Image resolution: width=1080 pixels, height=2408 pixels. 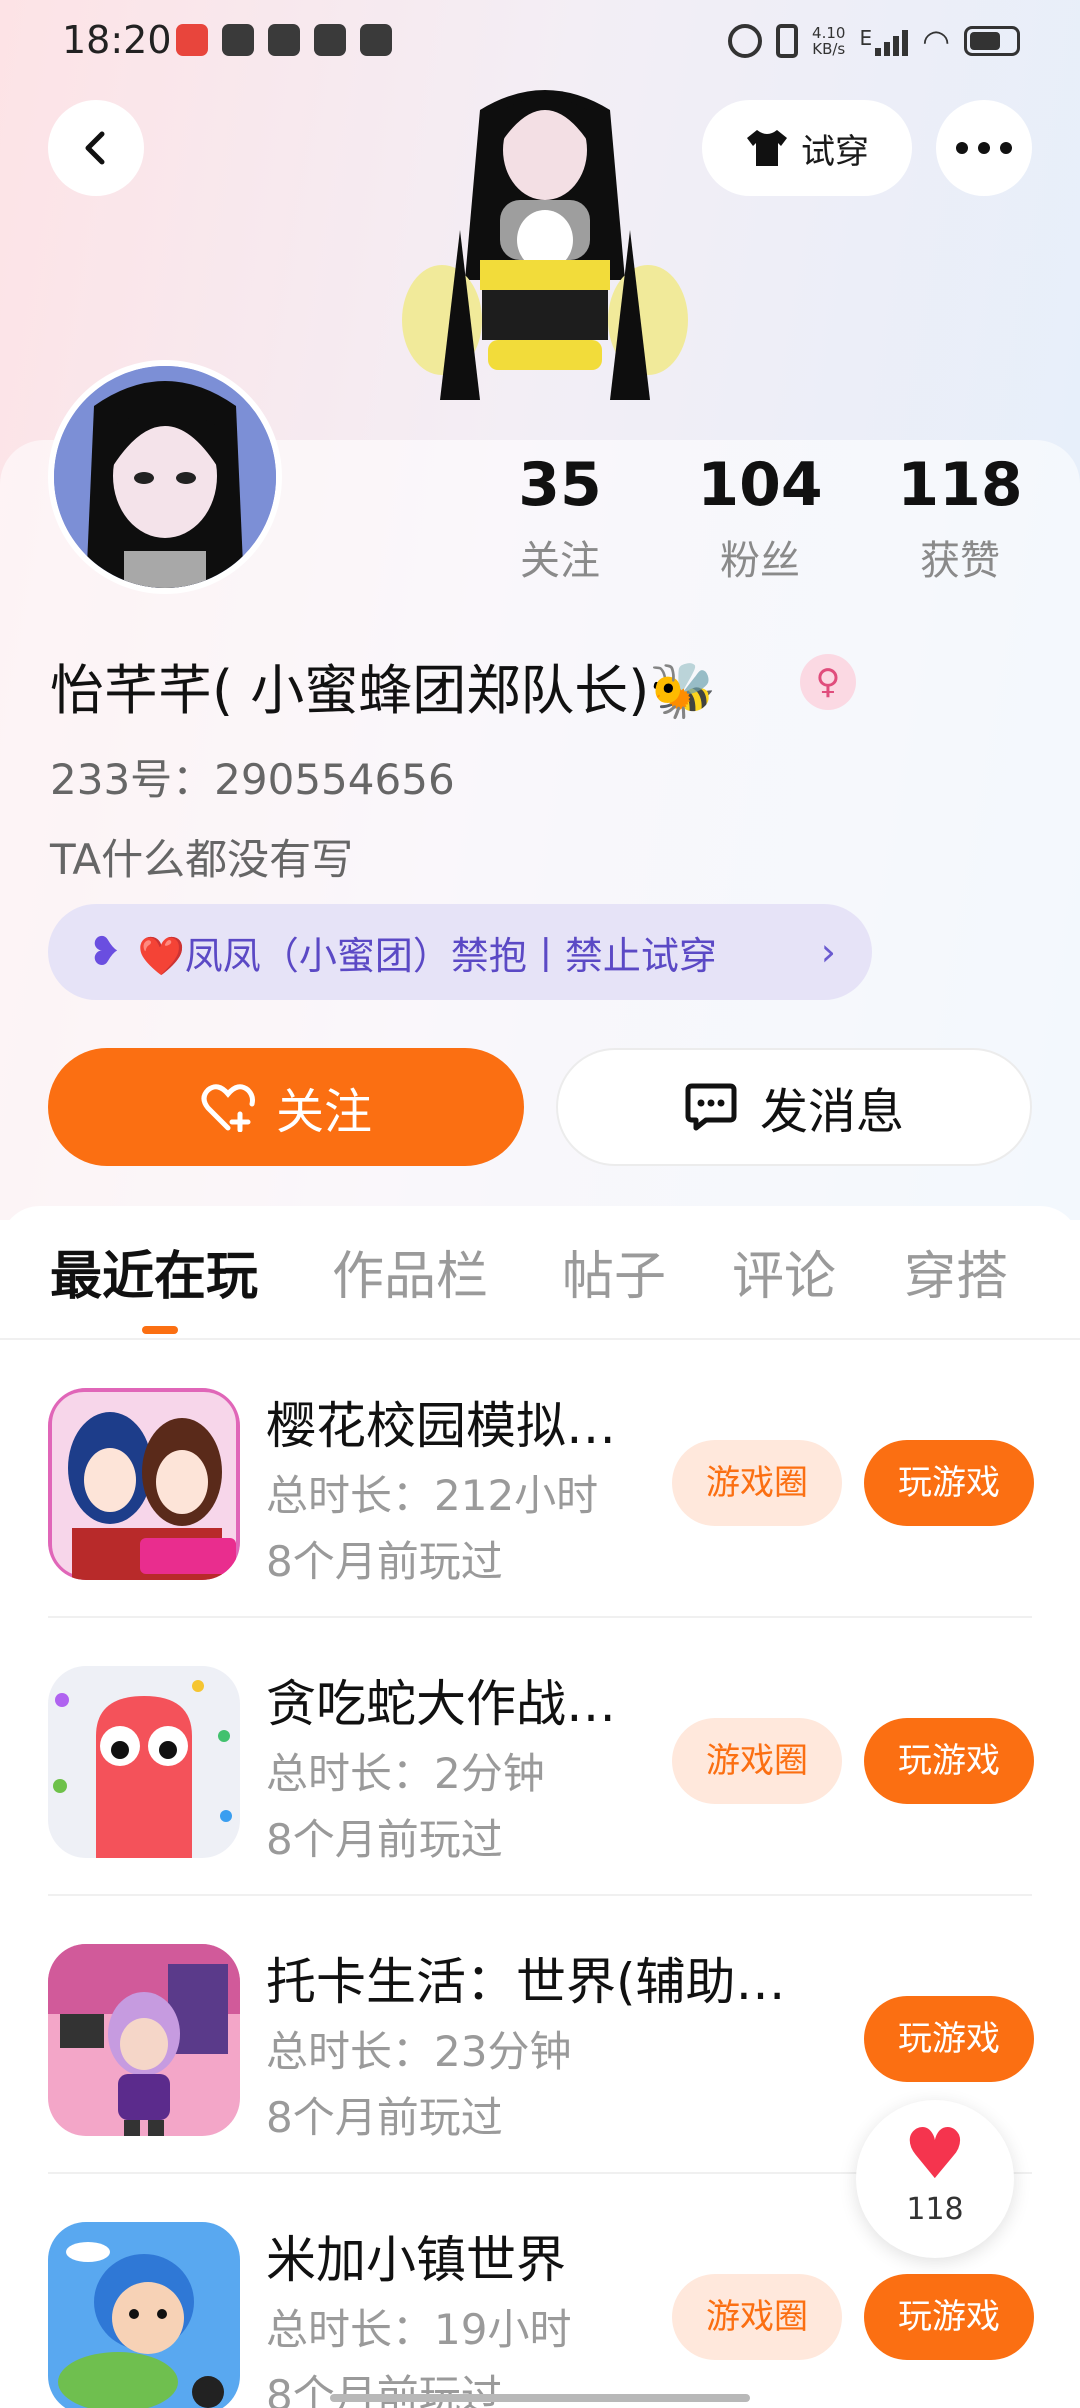 I want to click on avatar, so click(x=165, y=477).